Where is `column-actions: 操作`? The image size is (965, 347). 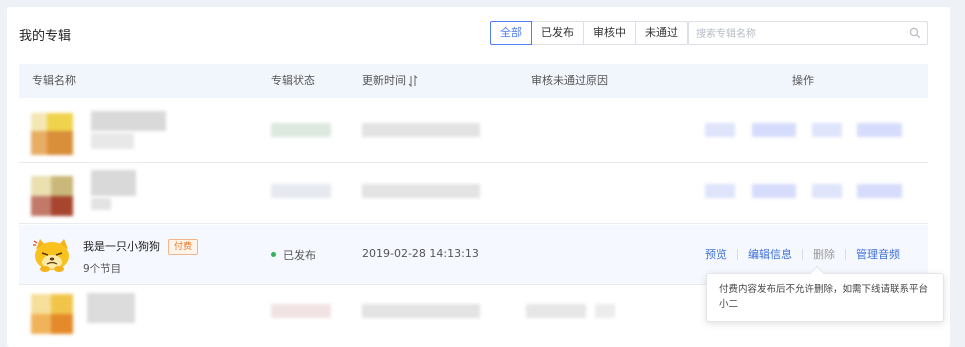 column-actions: 操作 is located at coordinates (803, 80).